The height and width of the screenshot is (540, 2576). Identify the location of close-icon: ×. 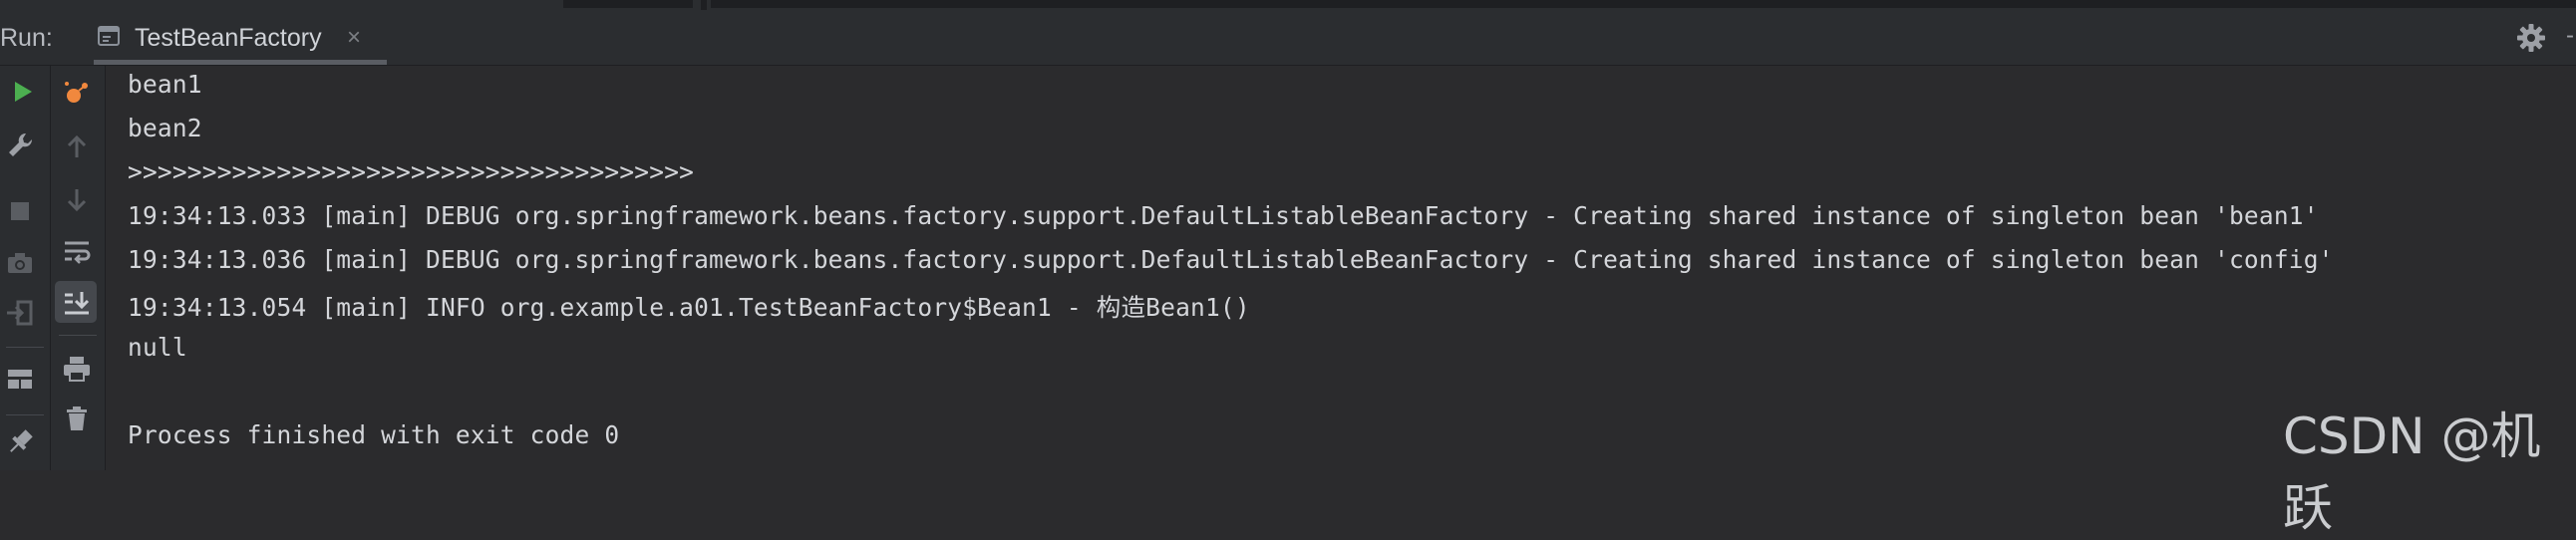
(354, 38).